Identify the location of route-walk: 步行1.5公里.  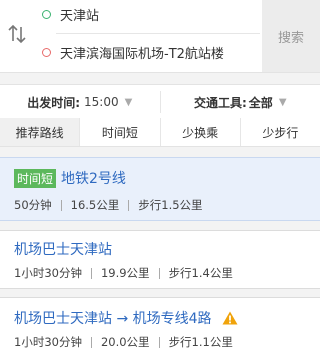
(170, 205).